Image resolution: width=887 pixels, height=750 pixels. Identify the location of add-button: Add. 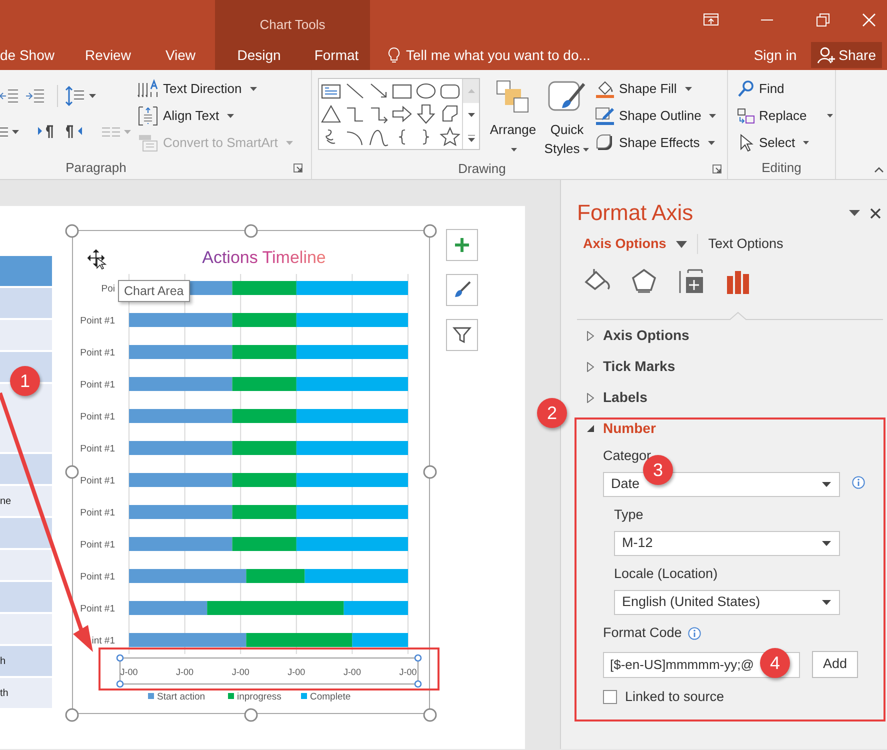
(835, 664).